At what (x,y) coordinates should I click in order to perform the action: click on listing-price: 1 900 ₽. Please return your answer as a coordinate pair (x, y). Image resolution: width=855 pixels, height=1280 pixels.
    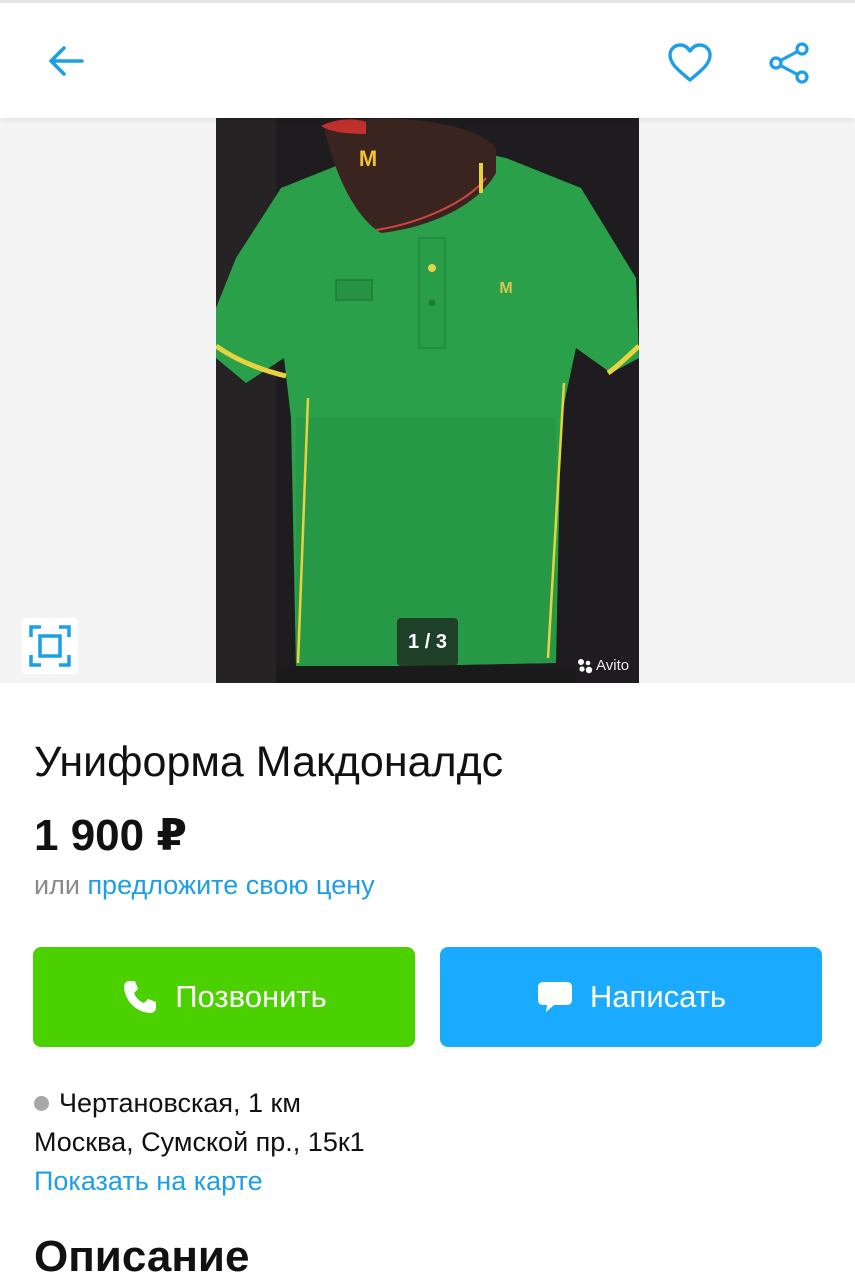
    Looking at the image, I should click on (110, 835).